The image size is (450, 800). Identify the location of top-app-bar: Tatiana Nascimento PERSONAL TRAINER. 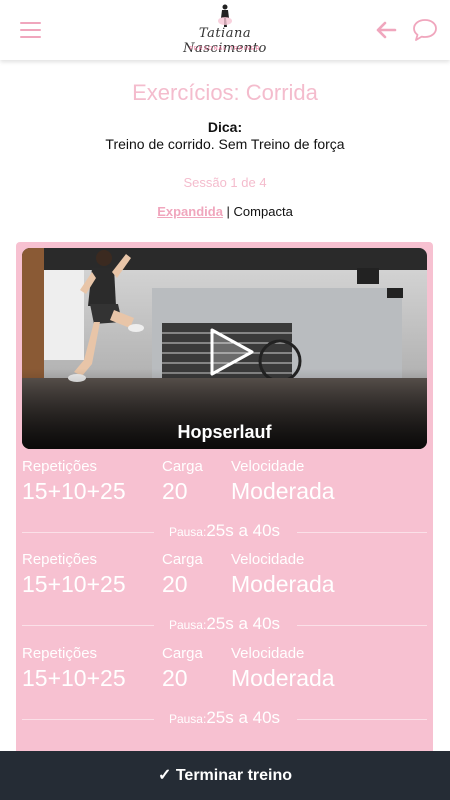
(225, 30).